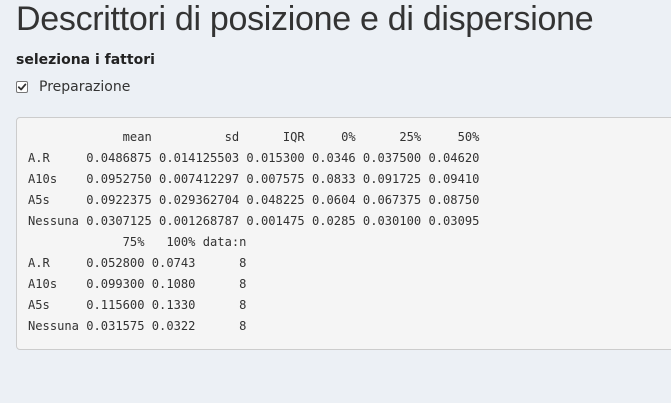  I want to click on output-header-line: mean sd IQR 0% 25% 50%, so click(254, 137).